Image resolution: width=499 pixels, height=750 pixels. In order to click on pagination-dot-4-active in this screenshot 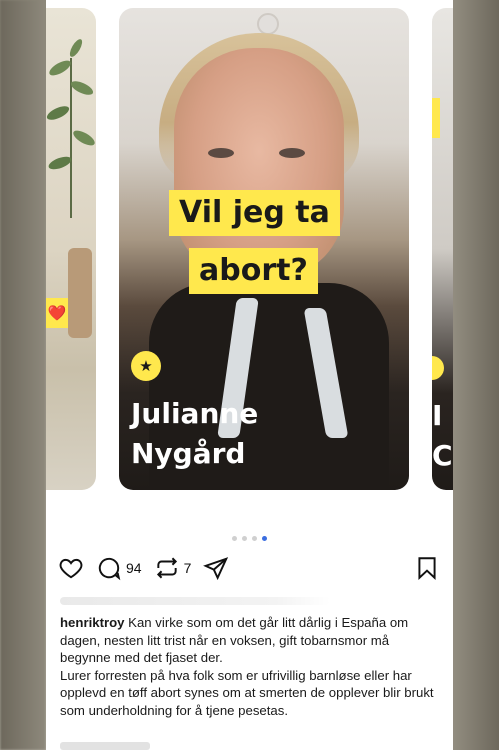, I will do `click(264, 538)`.